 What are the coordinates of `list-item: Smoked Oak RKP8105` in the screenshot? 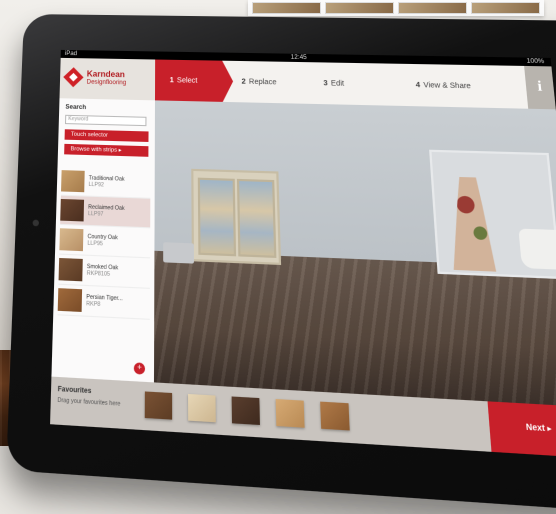 It's located at (104, 271).